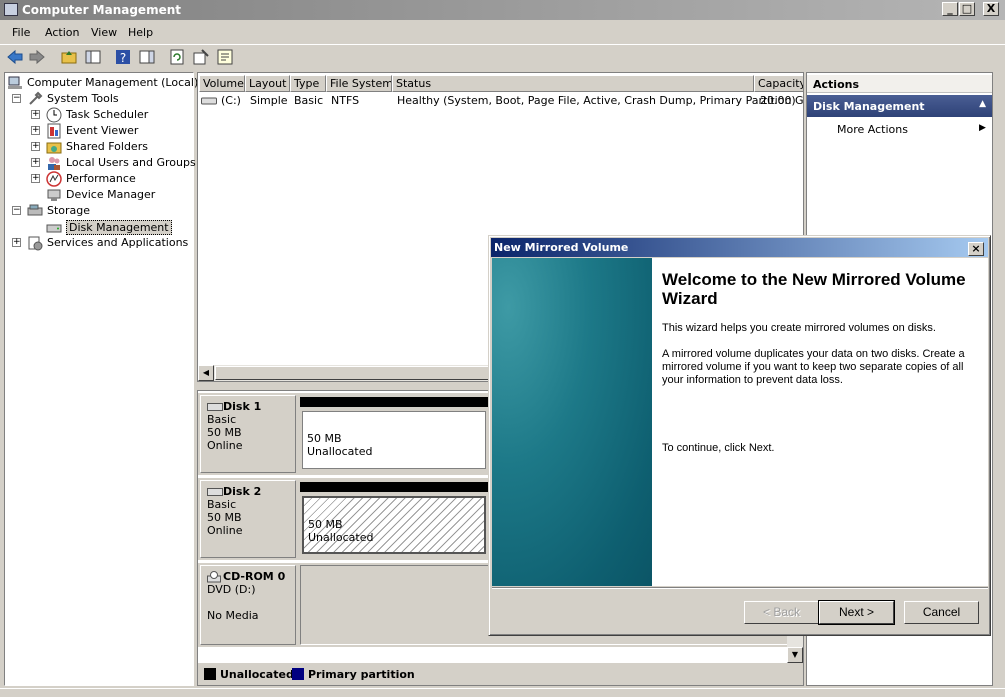  I want to click on tree-item-storage: Storage, so click(110, 211).